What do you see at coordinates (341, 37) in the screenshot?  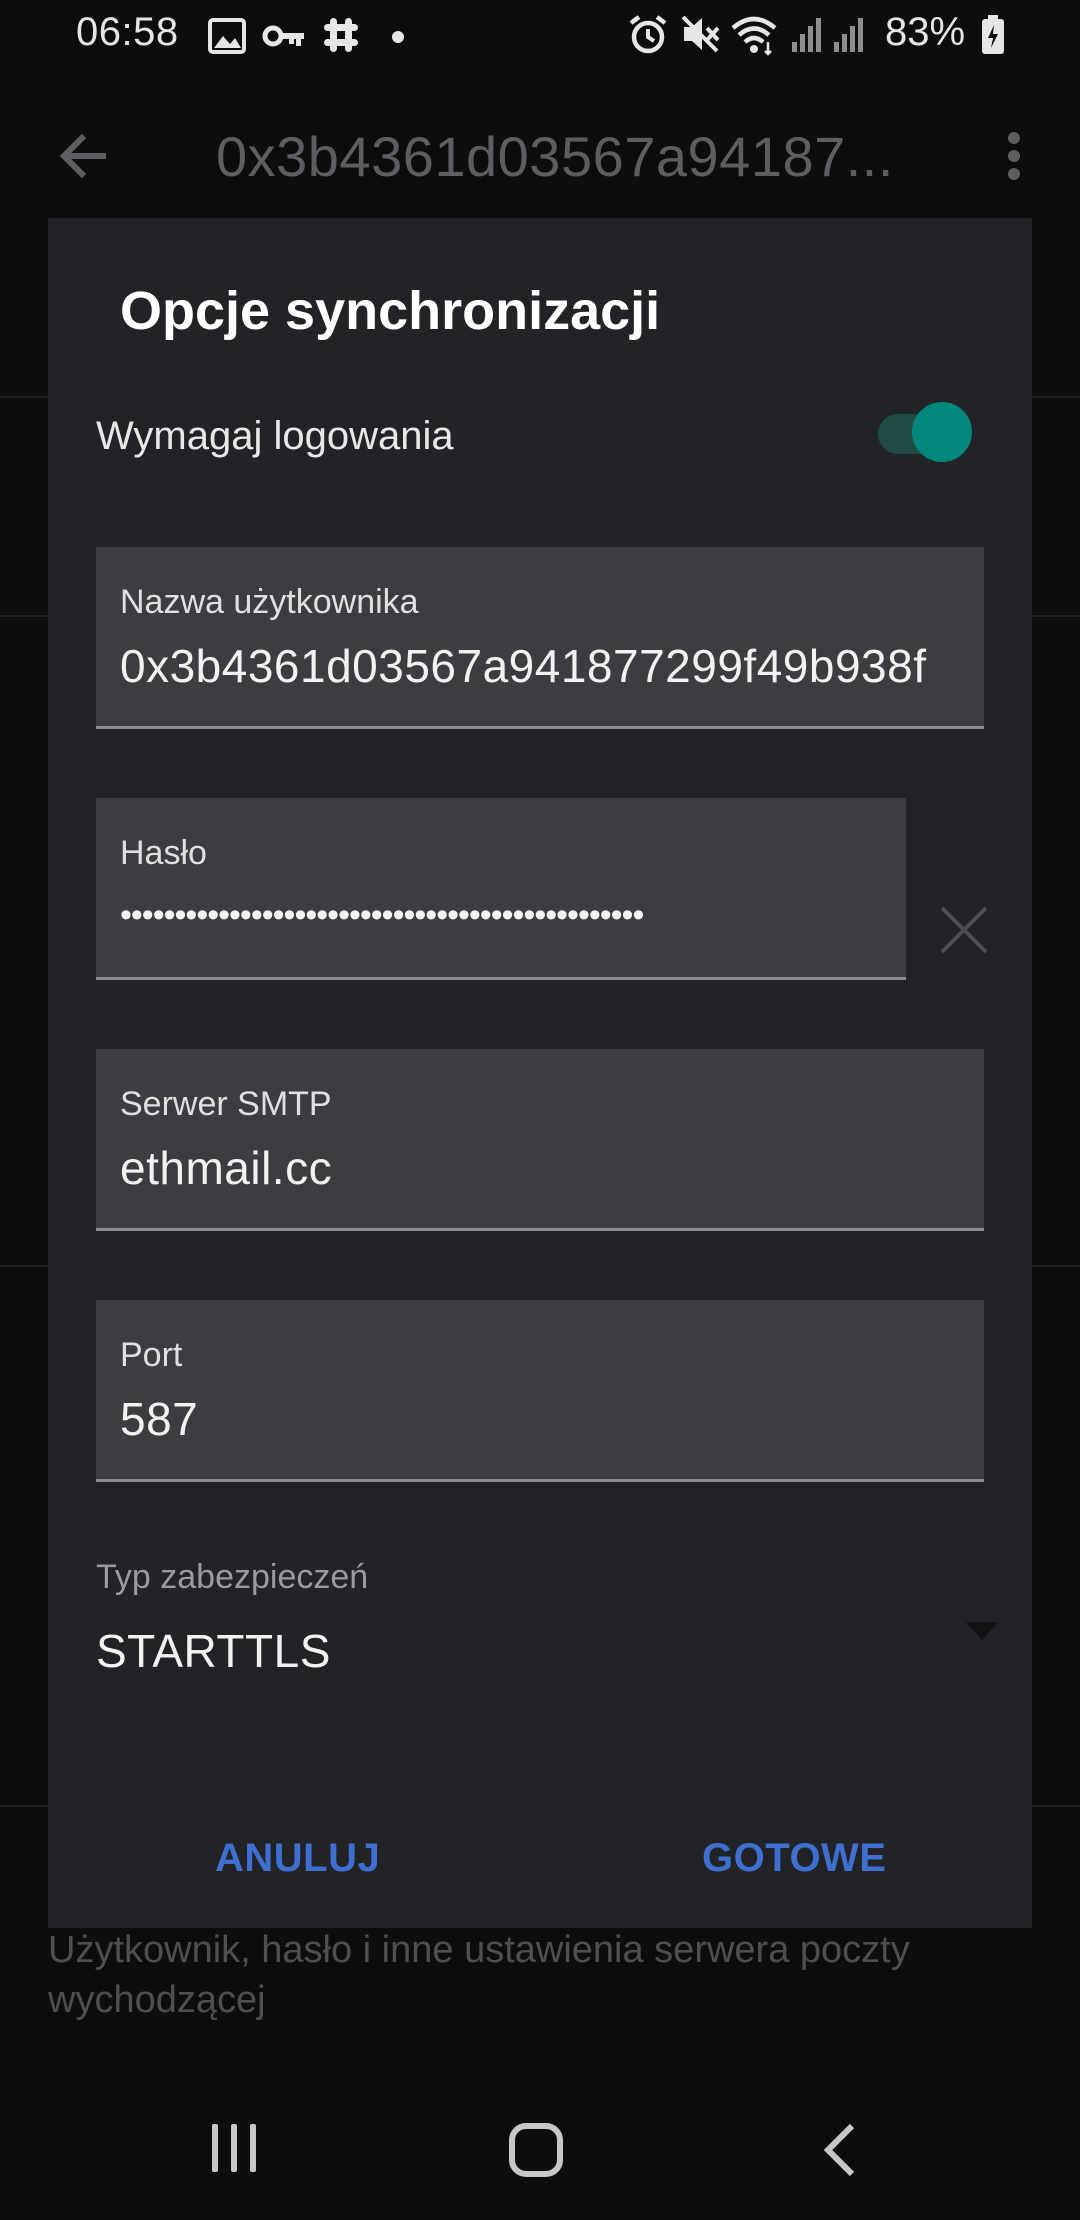 I see `slack-icon` at bounding box center [341, 37].